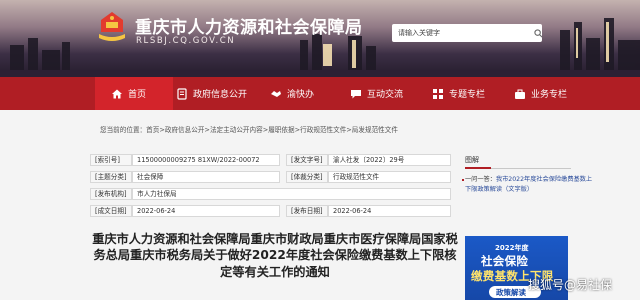  I want to click on banner-year: 2022年度, so click(512, 248).